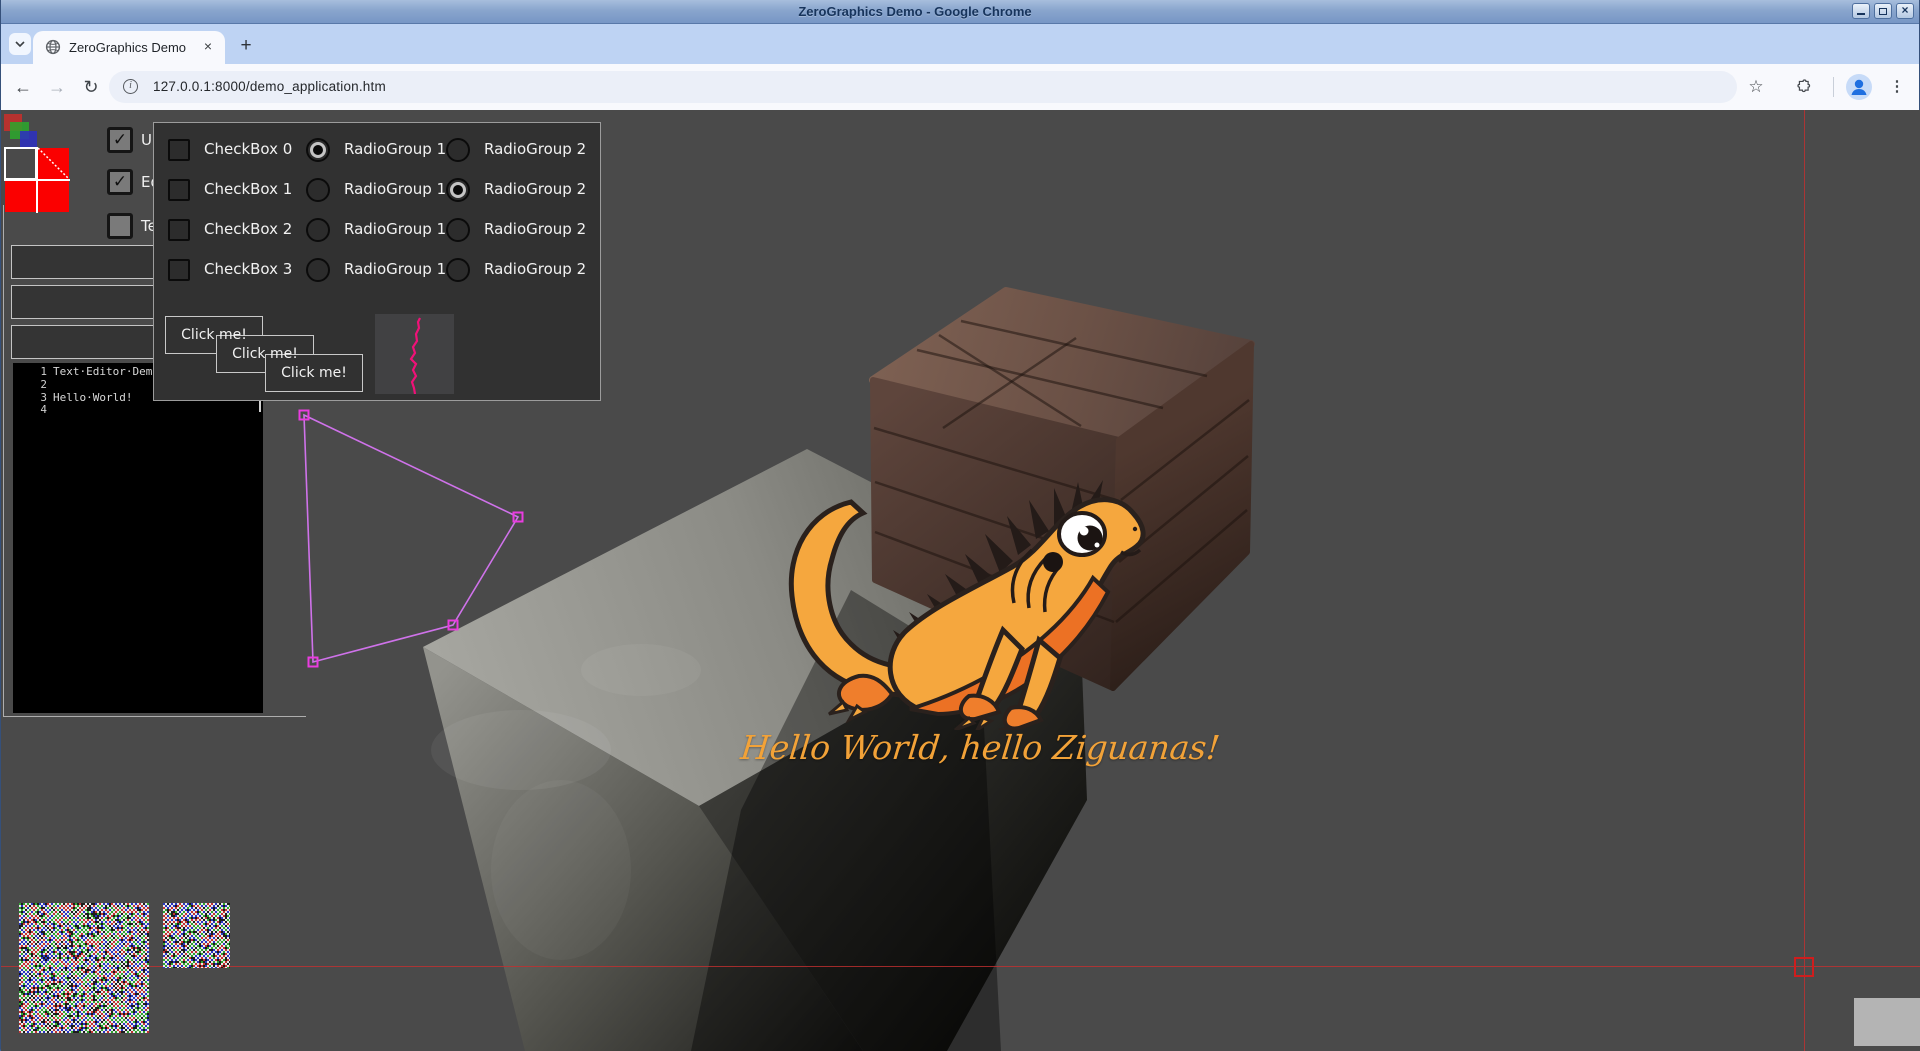 This screenshot has height=1051, width=1920. I want to click on menu-kebab-icon: ⋮, so click(1897, 87).